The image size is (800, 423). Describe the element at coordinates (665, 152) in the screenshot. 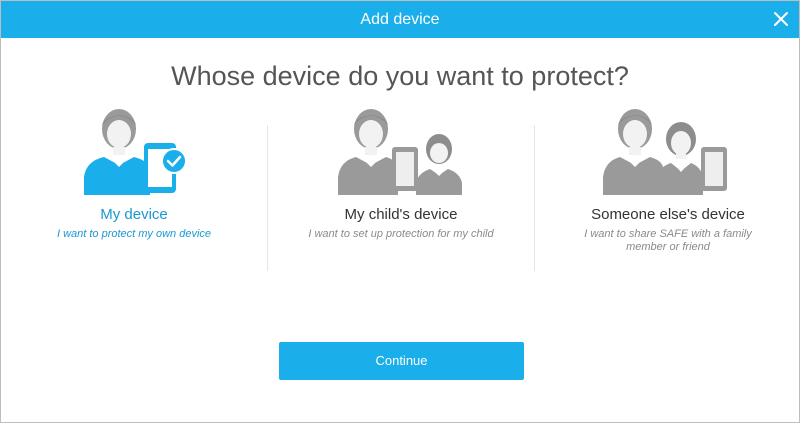

I see `two-people-tablet-icon` at that location.